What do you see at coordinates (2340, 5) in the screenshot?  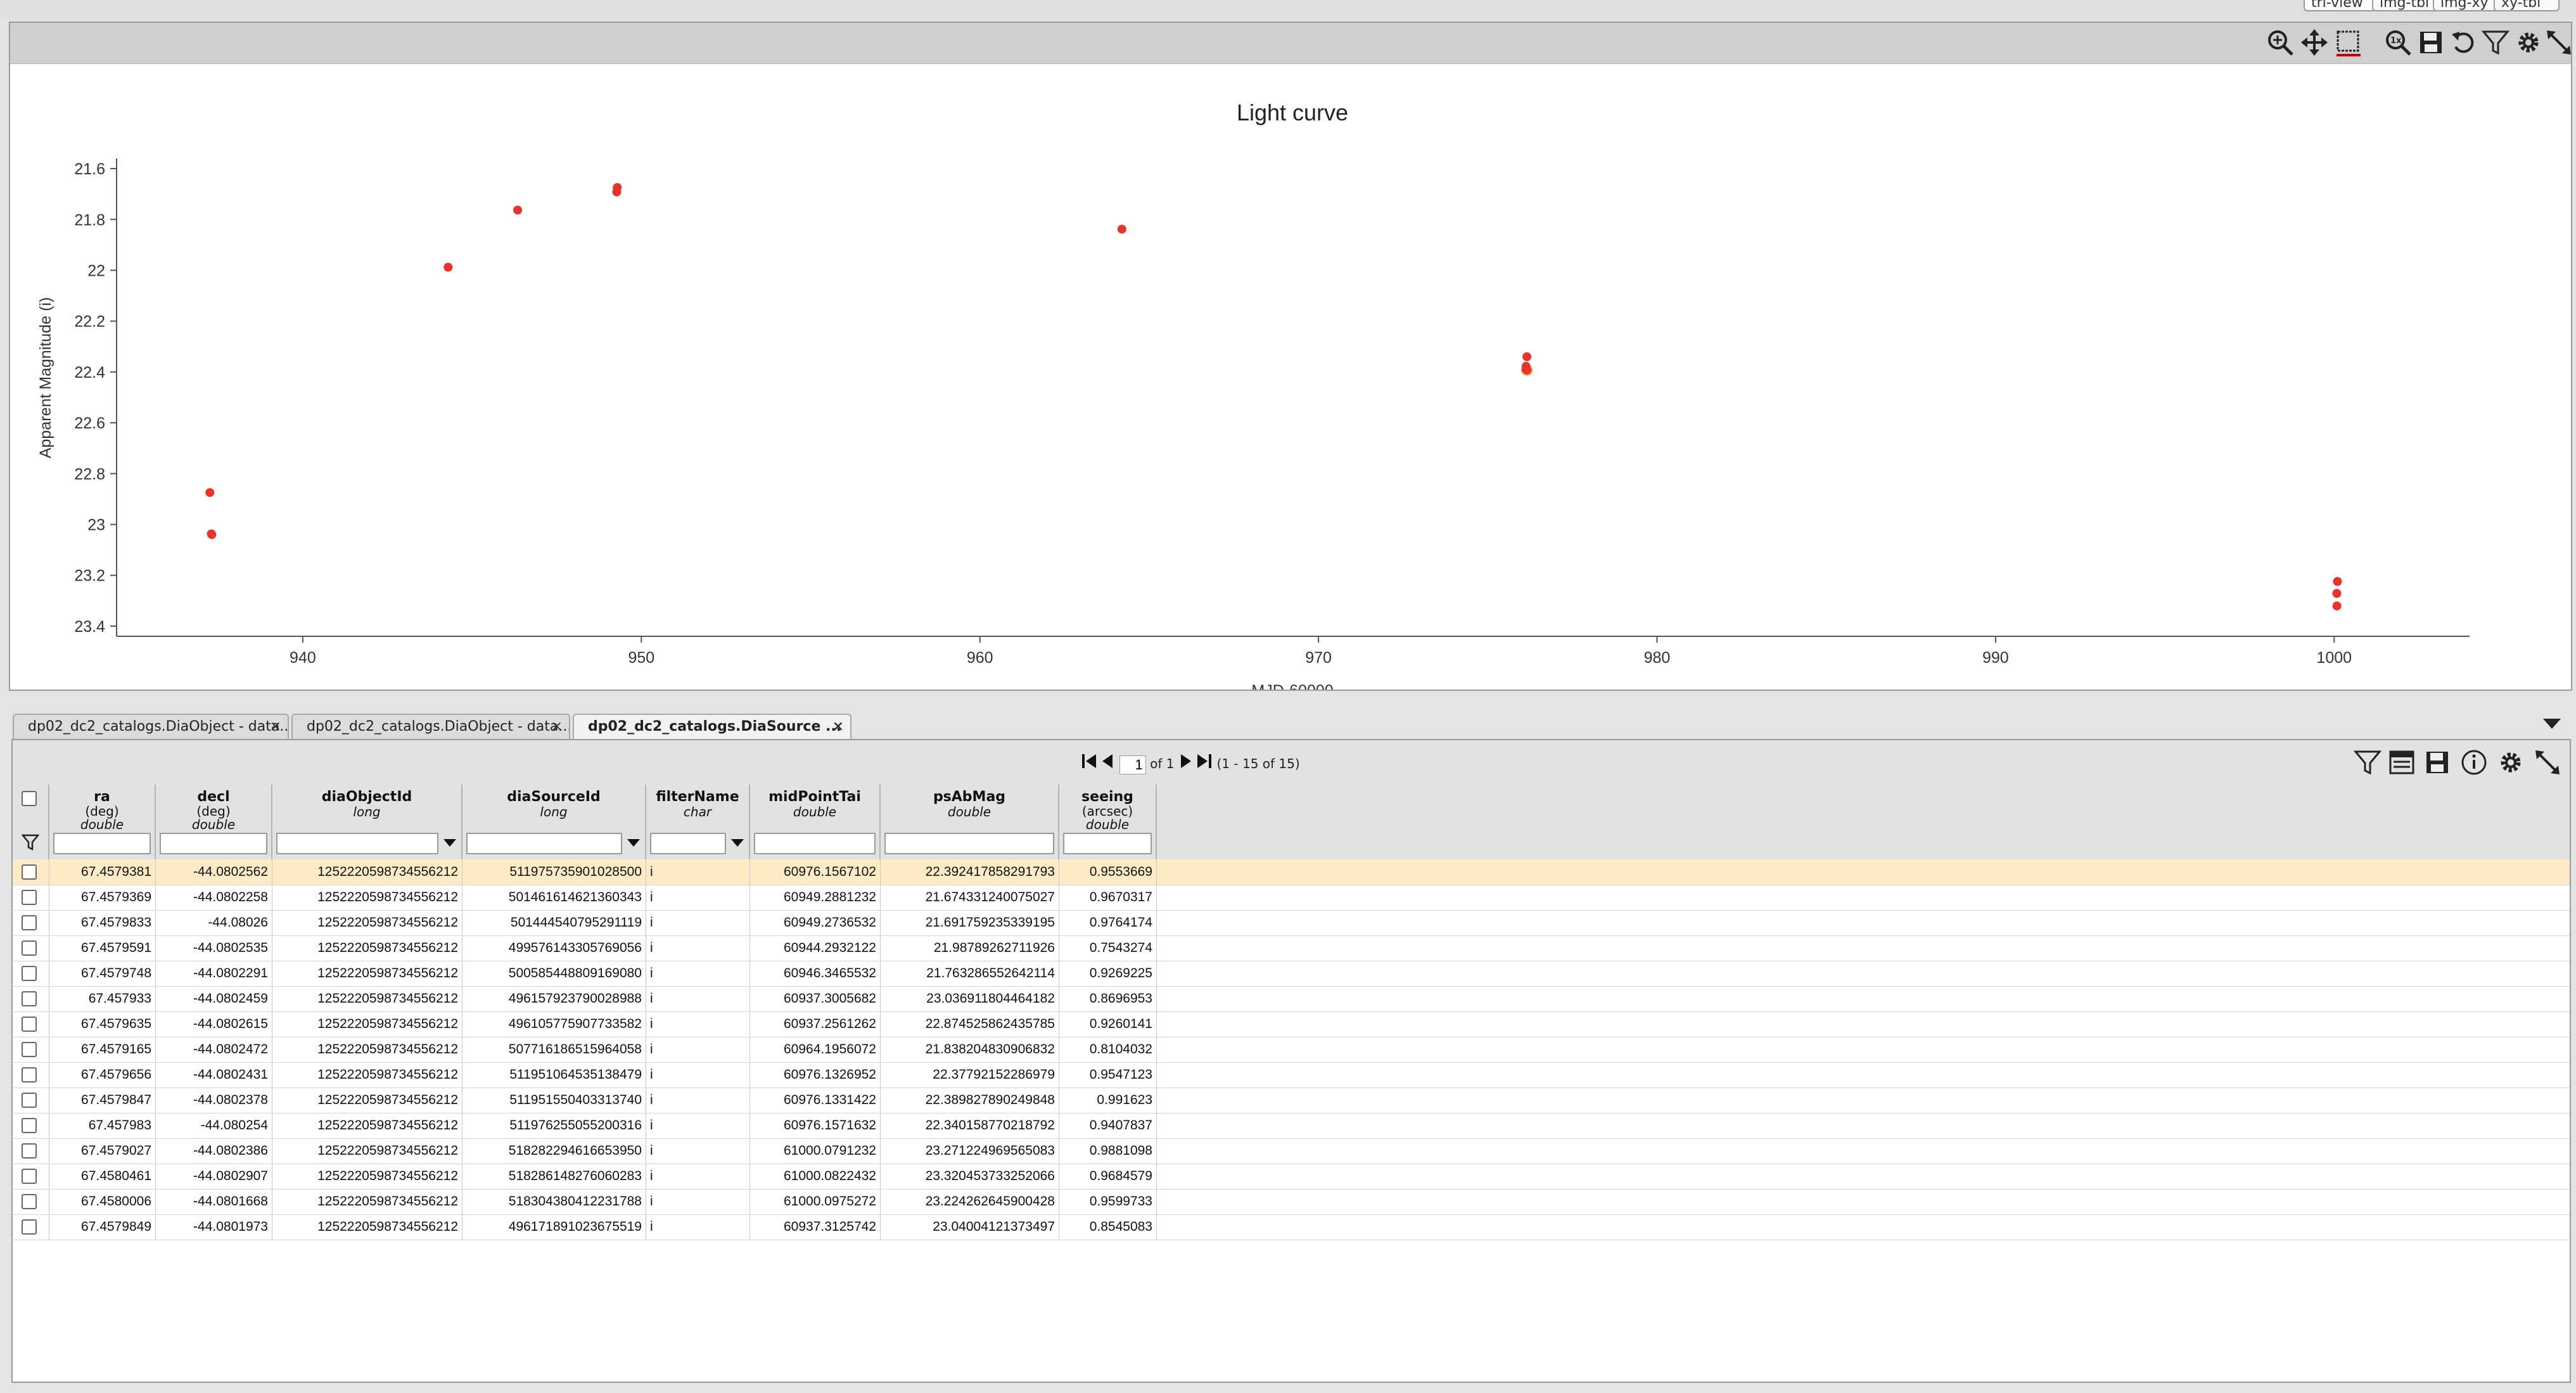 I see `tri-view-button: tri-view` at bounding box center [2340, 5].